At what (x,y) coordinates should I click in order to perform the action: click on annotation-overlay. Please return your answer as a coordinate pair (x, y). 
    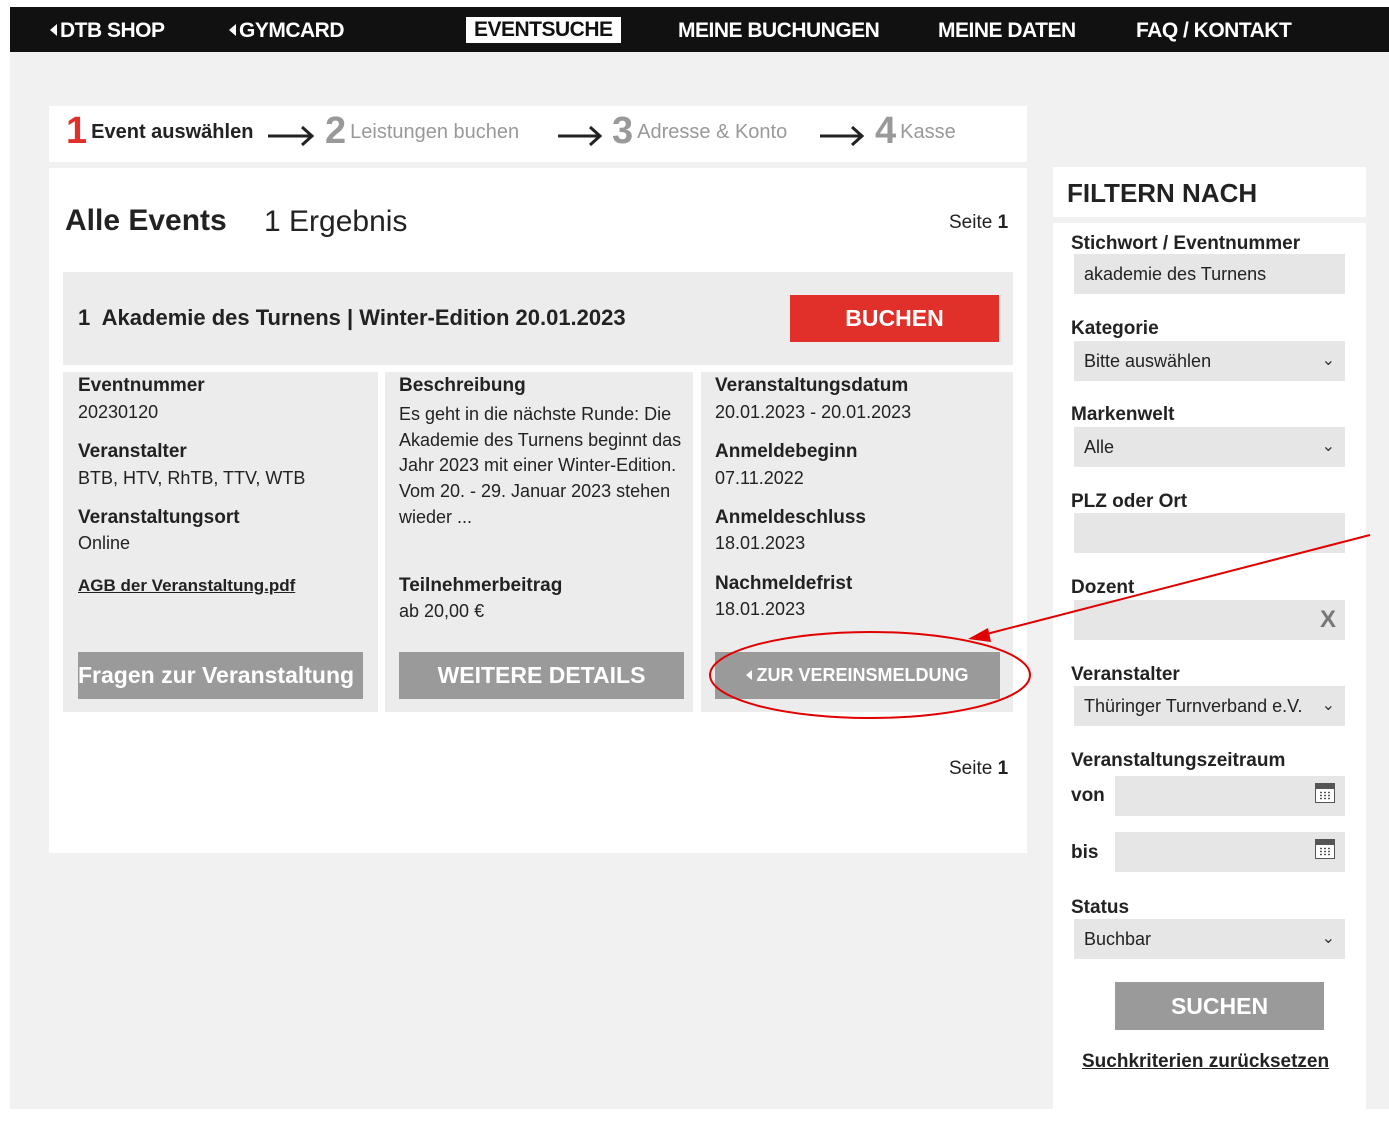
    Looking at the image, I should click on (1040, 626).